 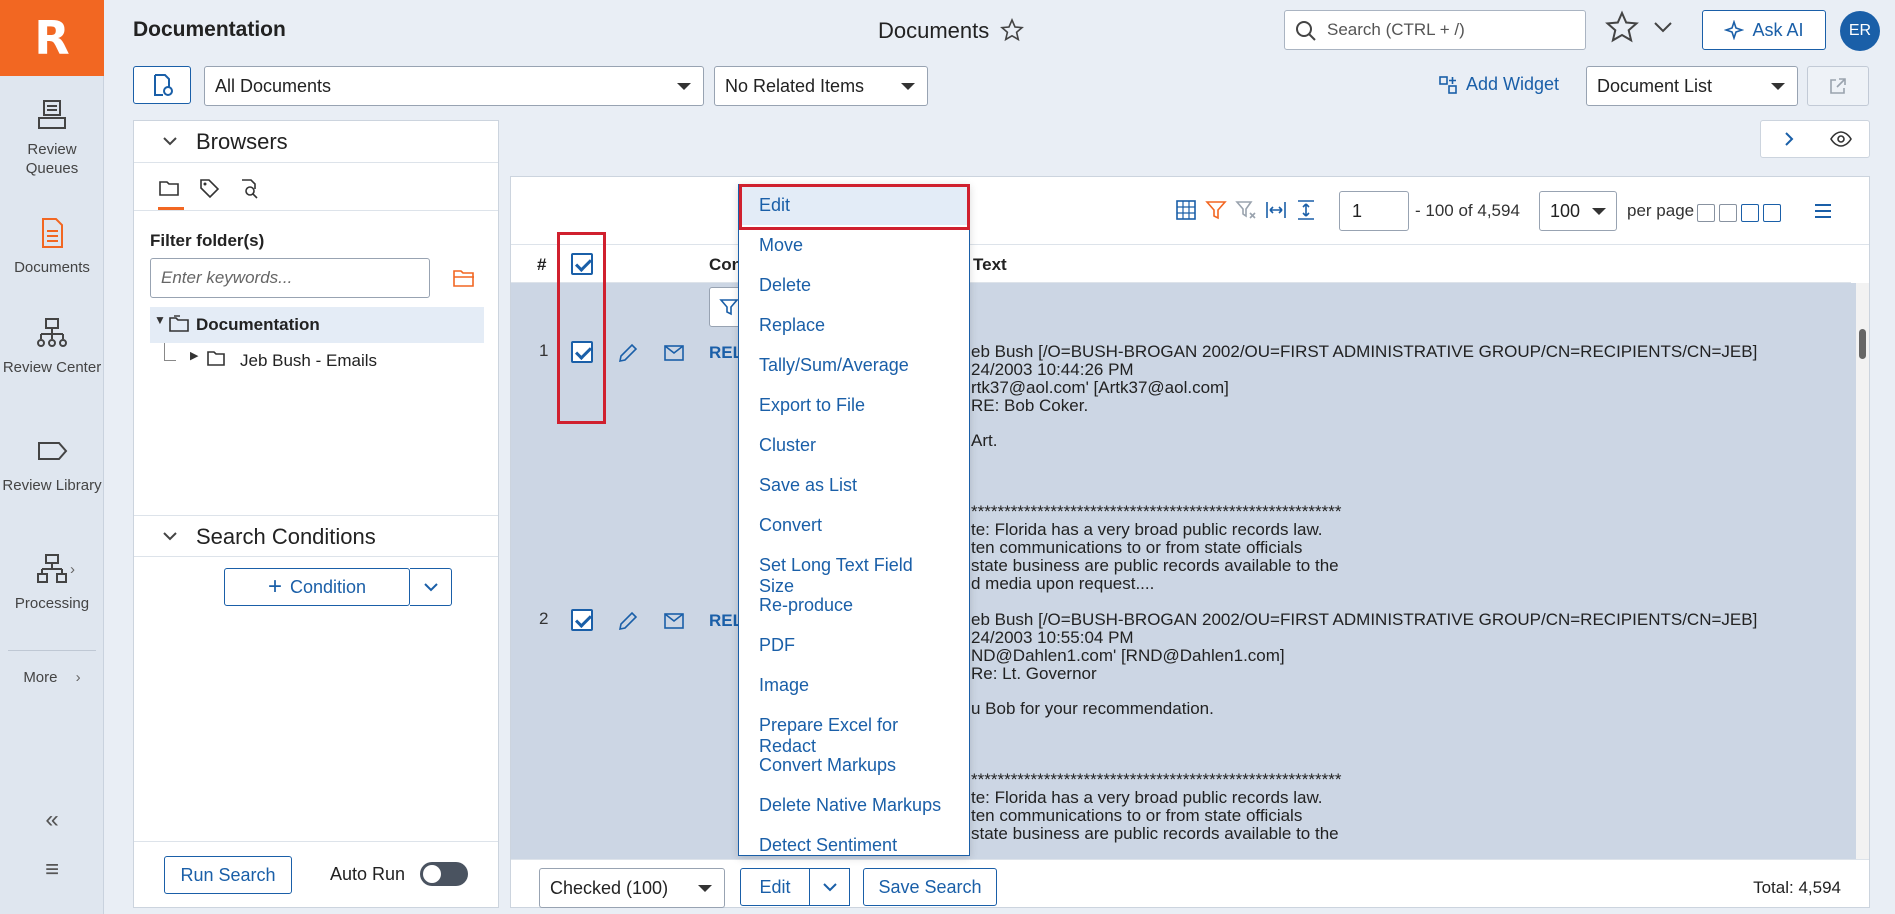 What do you see at coordinates (464, 278) in the screenshot?
I see `open-folder-icon` at bounding box center [464, 278].